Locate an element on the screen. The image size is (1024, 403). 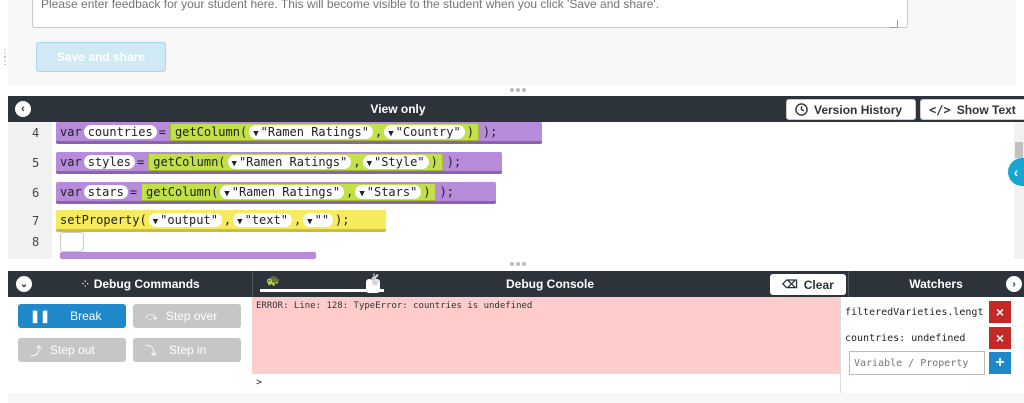
property-dropdown: ▼ "text" is located at coordinates (262, 219).